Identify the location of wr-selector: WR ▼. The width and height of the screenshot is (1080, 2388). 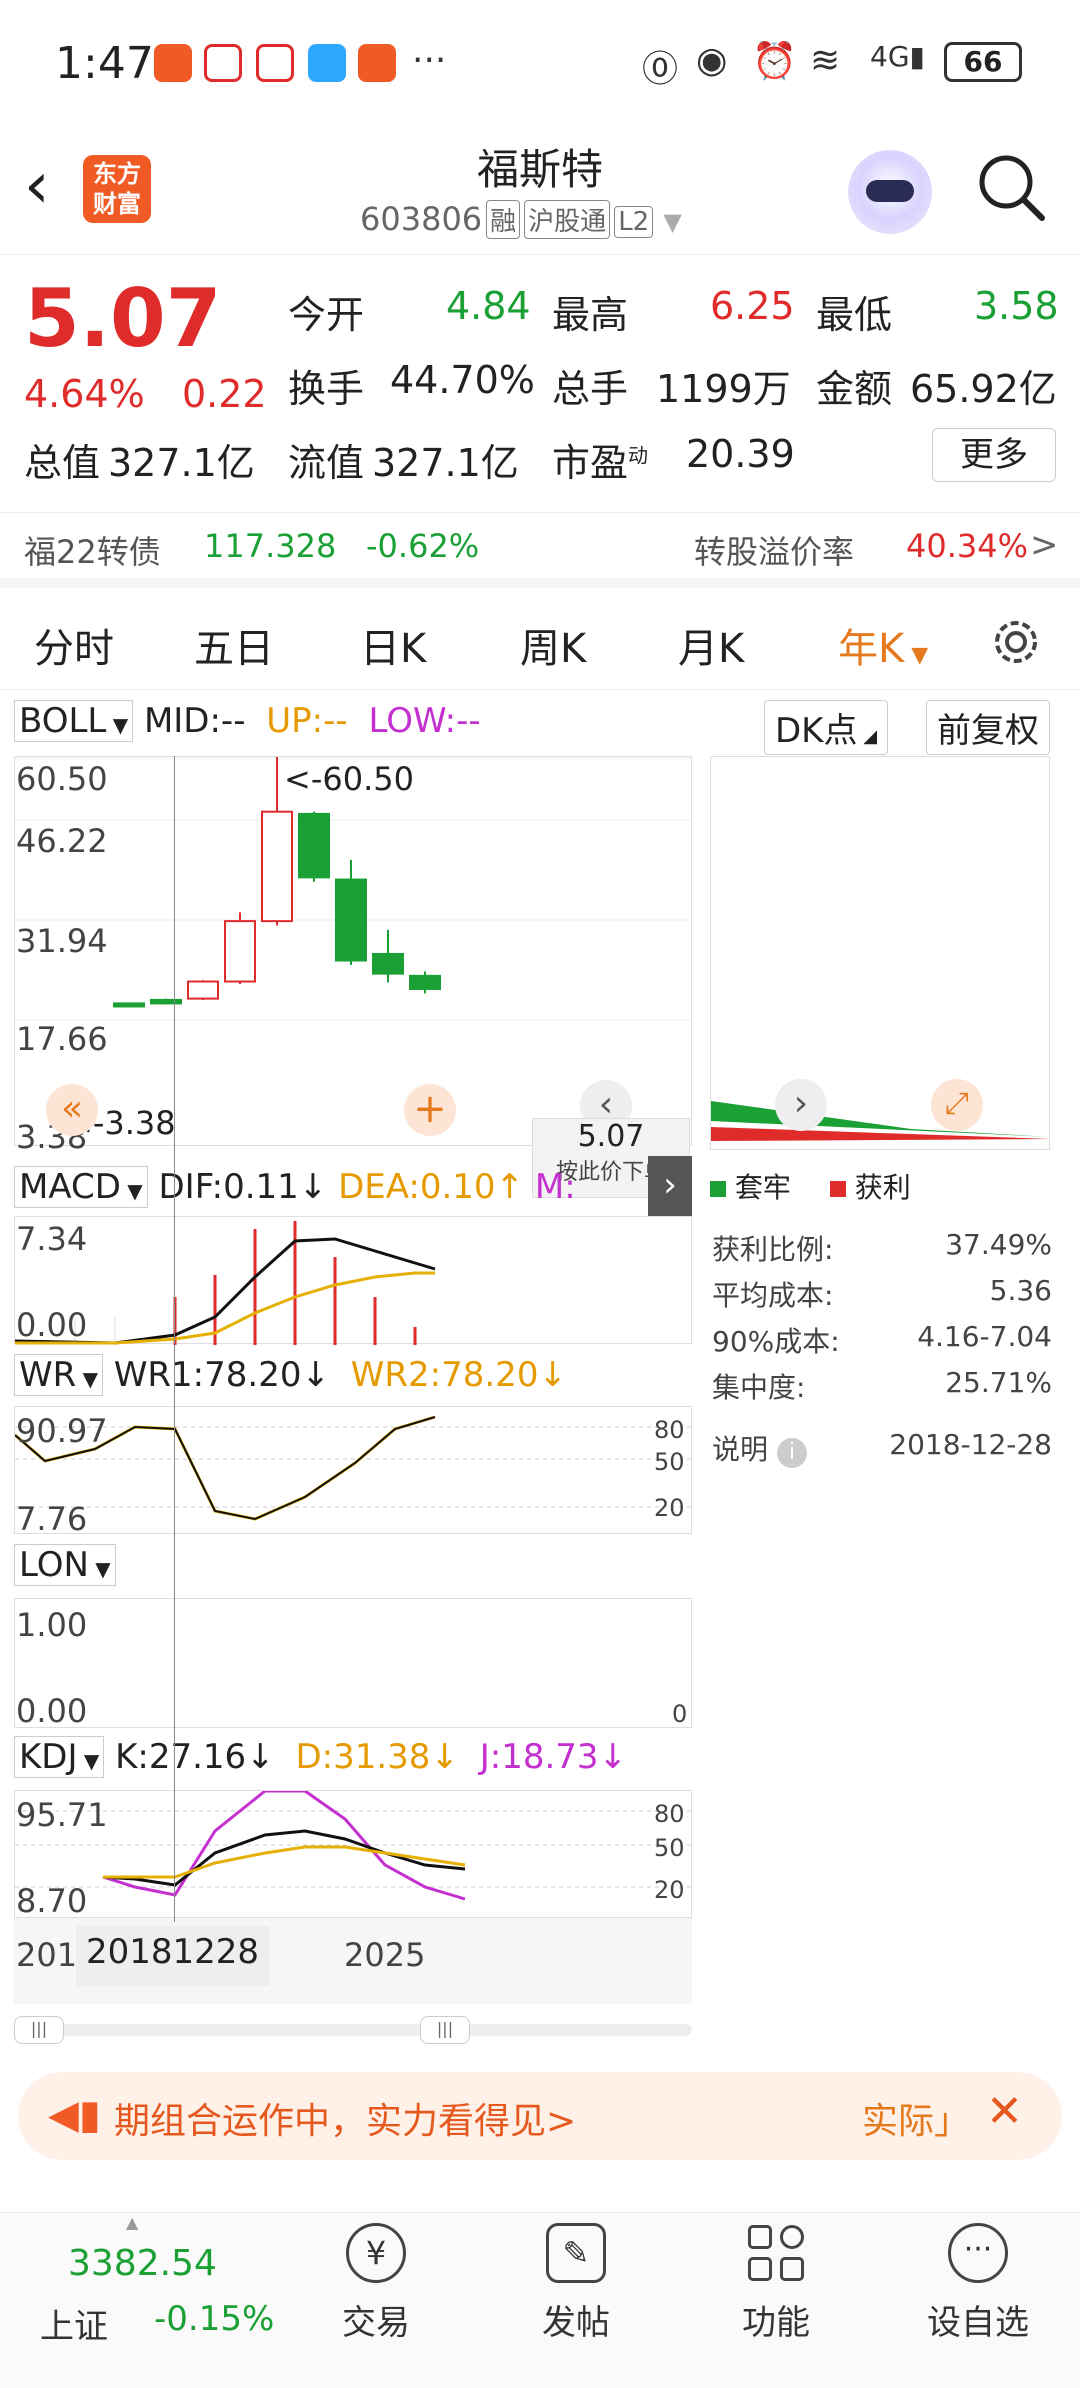
(58, 1375).